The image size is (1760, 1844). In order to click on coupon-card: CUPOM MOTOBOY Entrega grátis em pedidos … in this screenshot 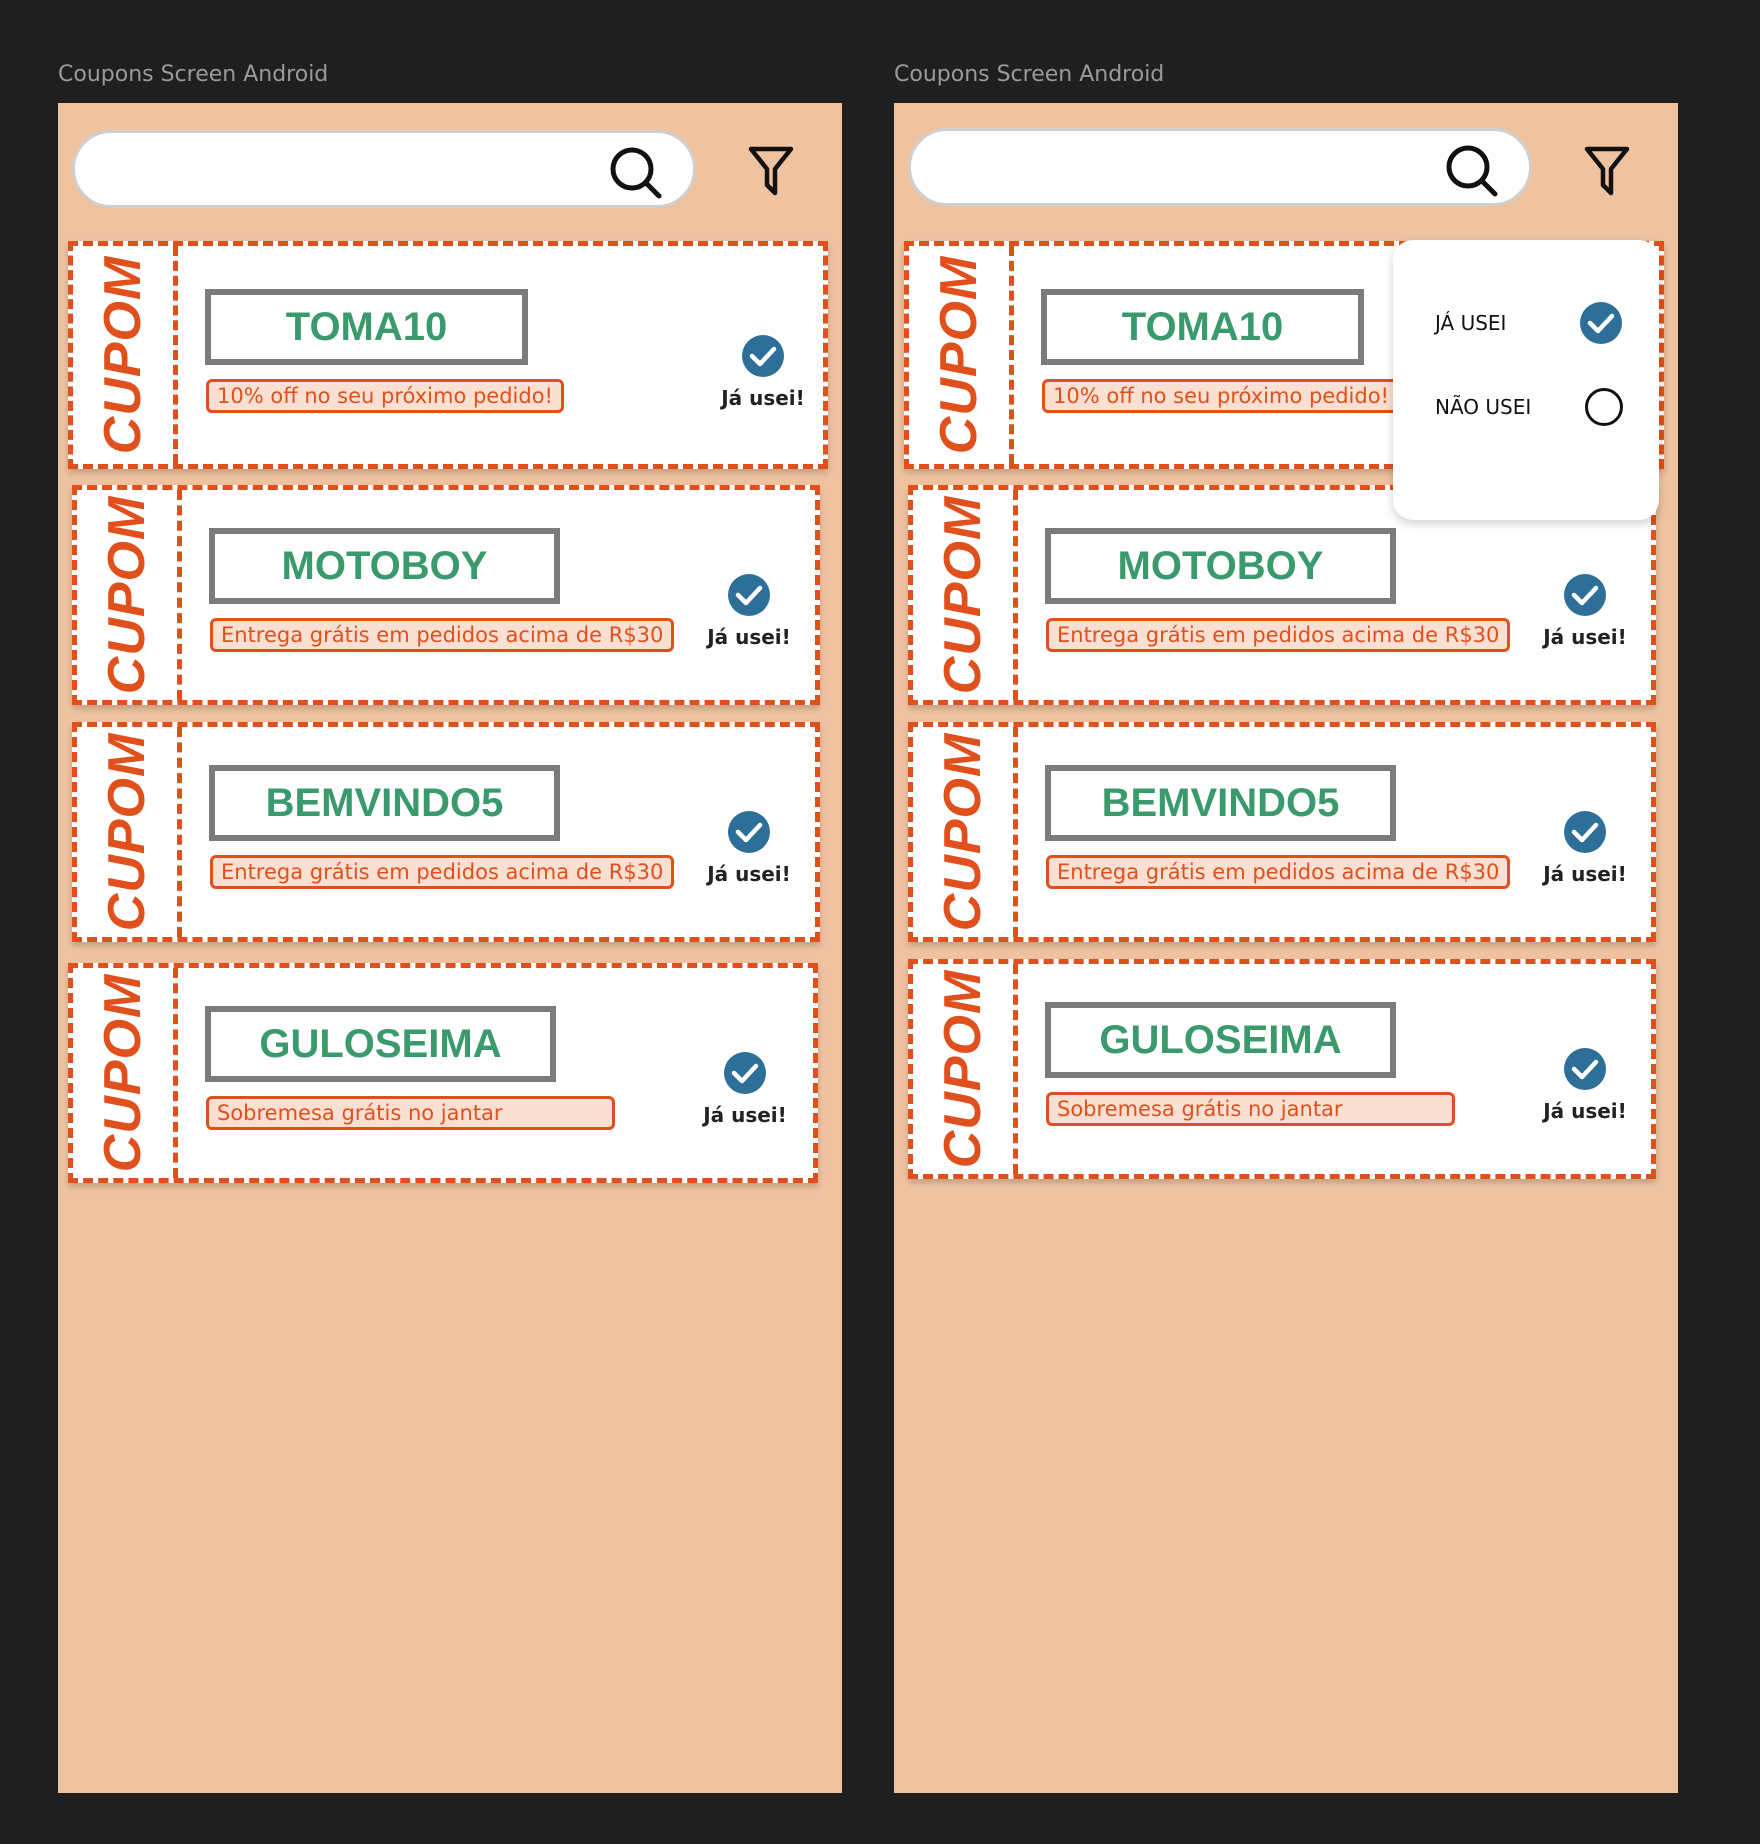, I will do `click(446, 595)`.